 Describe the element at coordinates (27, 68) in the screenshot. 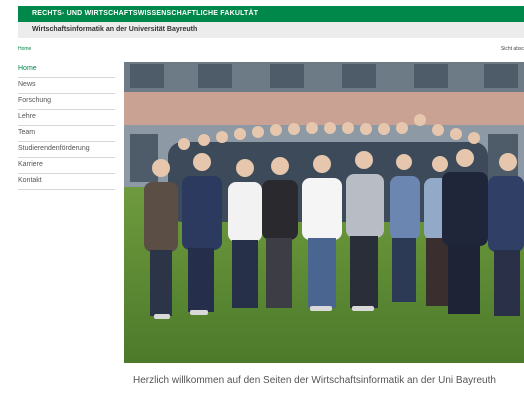

I see `nav-item-label: Home` at that location.